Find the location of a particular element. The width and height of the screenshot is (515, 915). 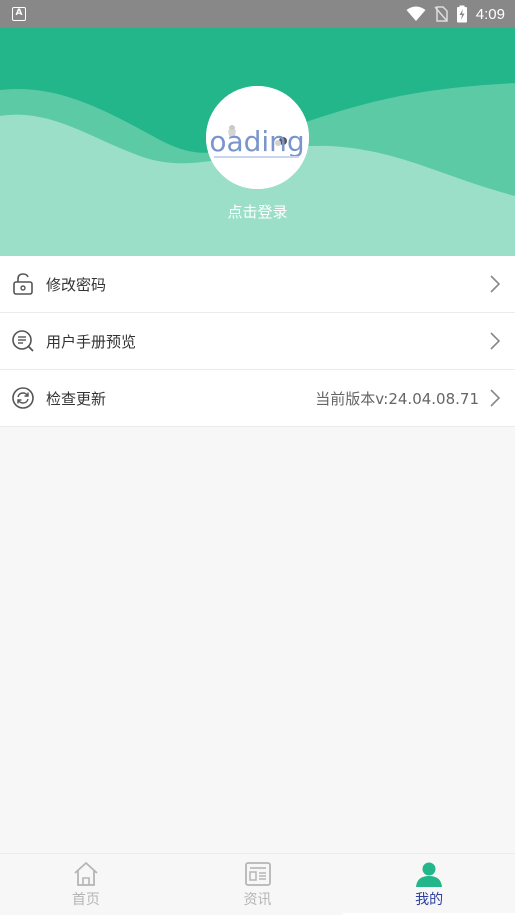

menu-item-label: 修改密码 is located at coordinates (76, 284).